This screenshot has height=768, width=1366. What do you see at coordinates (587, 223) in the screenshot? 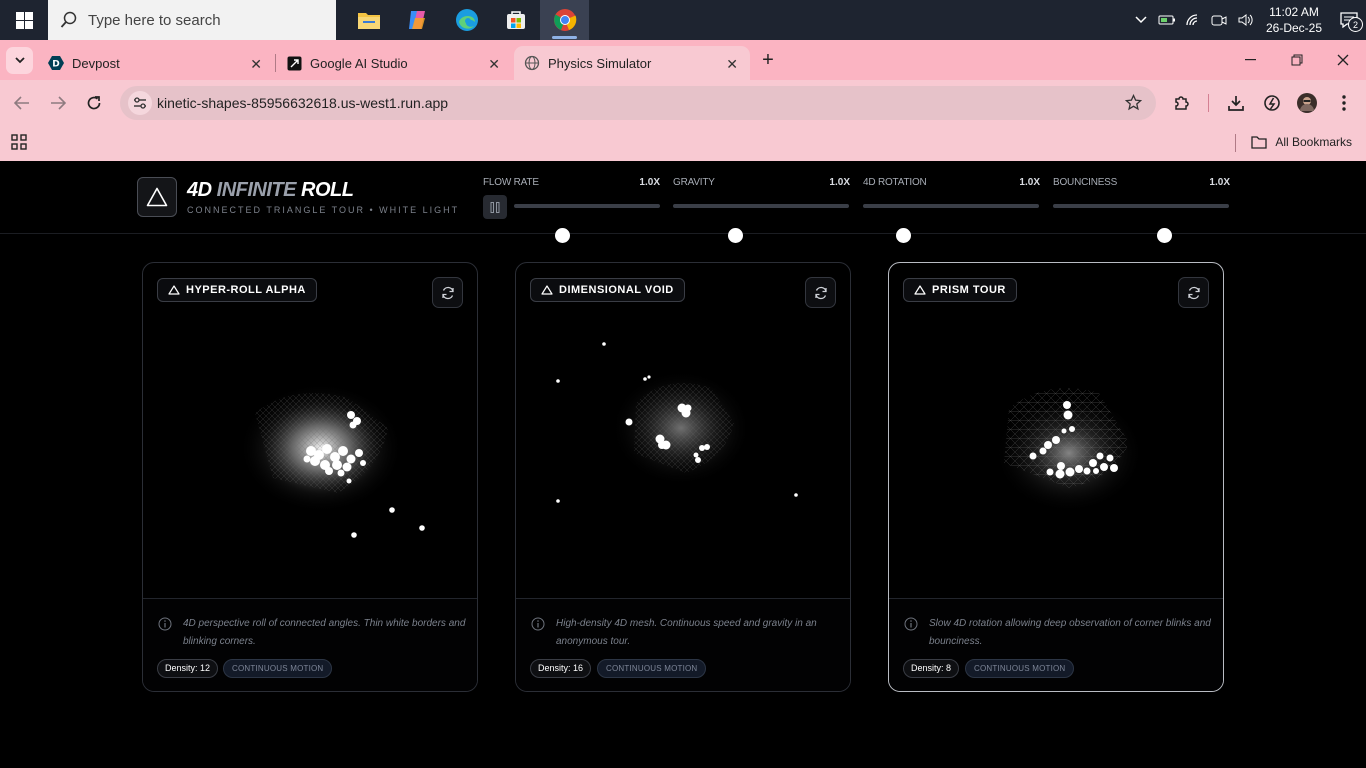
I see `flow-rate-slider` at bounding box center [587, 223].